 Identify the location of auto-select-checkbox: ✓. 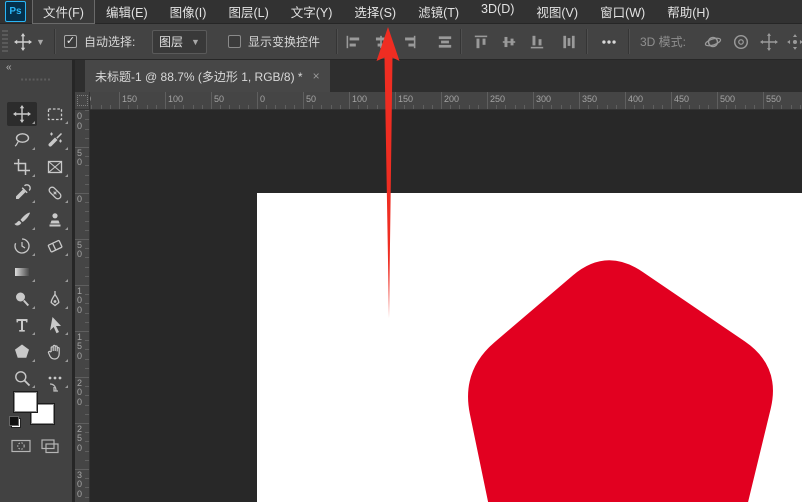
(70, 41).